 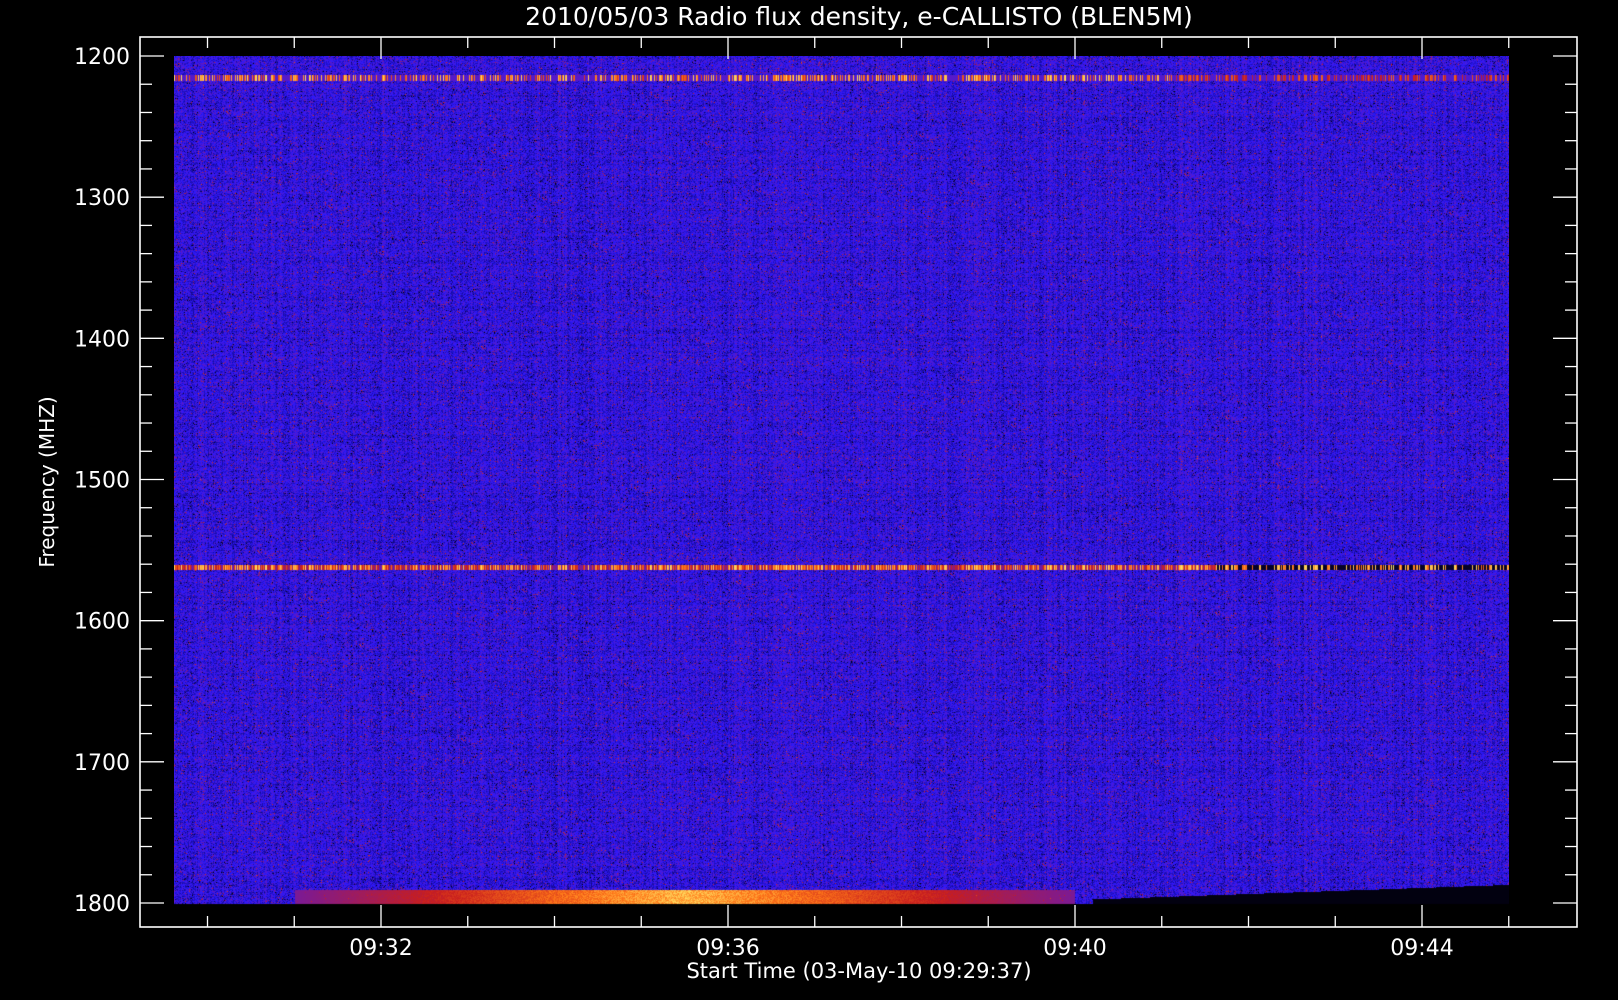 I want to click on y-tick-label: 1200, so click(x=102, y=57).